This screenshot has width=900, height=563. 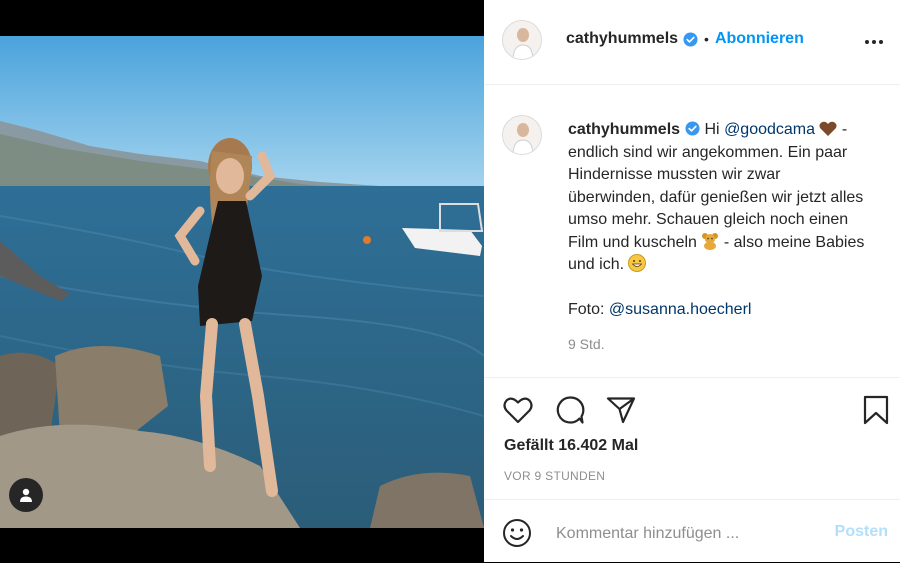 What do you see at coordinates (759, 39) in the screenshot?
I see `follow-button: Abonnieren` at bounding box center [759, 39].